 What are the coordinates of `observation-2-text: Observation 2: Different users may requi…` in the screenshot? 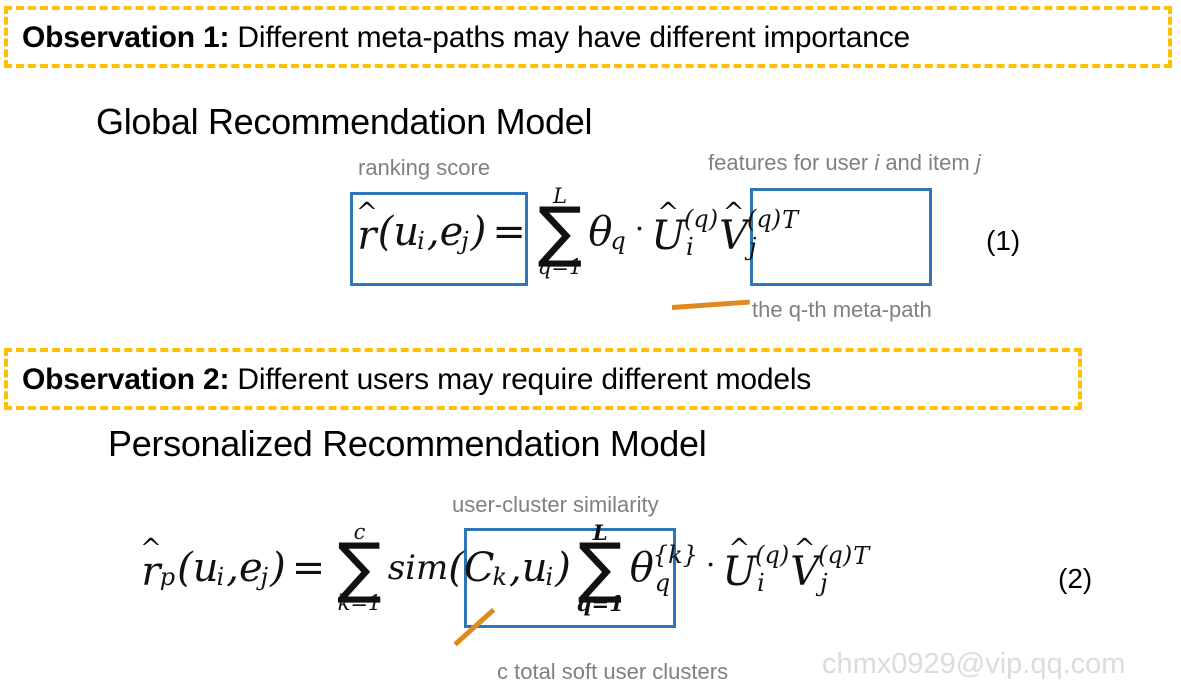 It's located at (409, 379).